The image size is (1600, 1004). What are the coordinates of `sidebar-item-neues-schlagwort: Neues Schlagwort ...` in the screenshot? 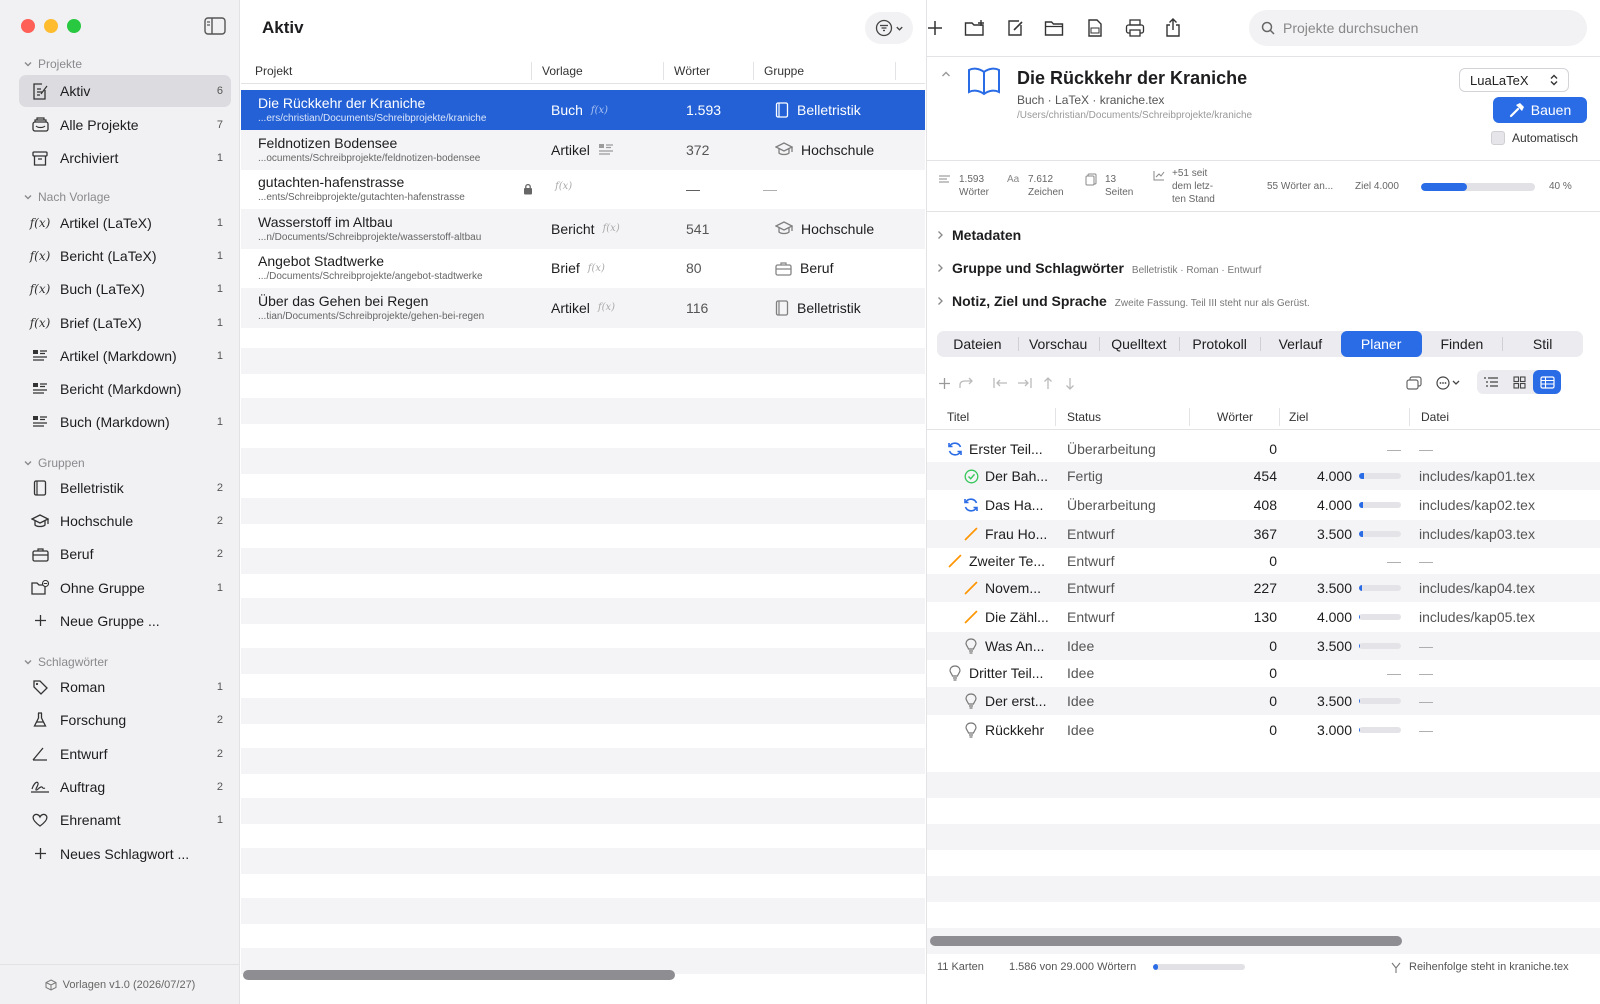 It's located at (125, 854).